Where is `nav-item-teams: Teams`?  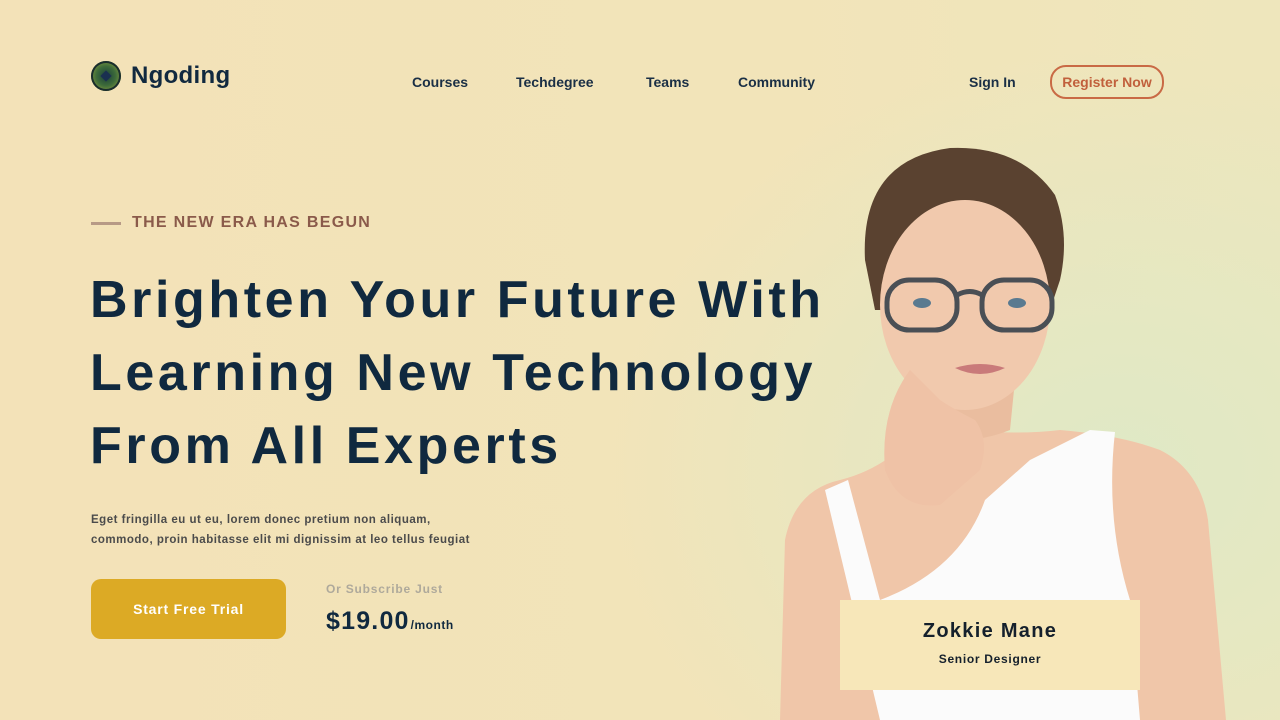
nav-item-teams: Teams is located at coordinates (667, 82).